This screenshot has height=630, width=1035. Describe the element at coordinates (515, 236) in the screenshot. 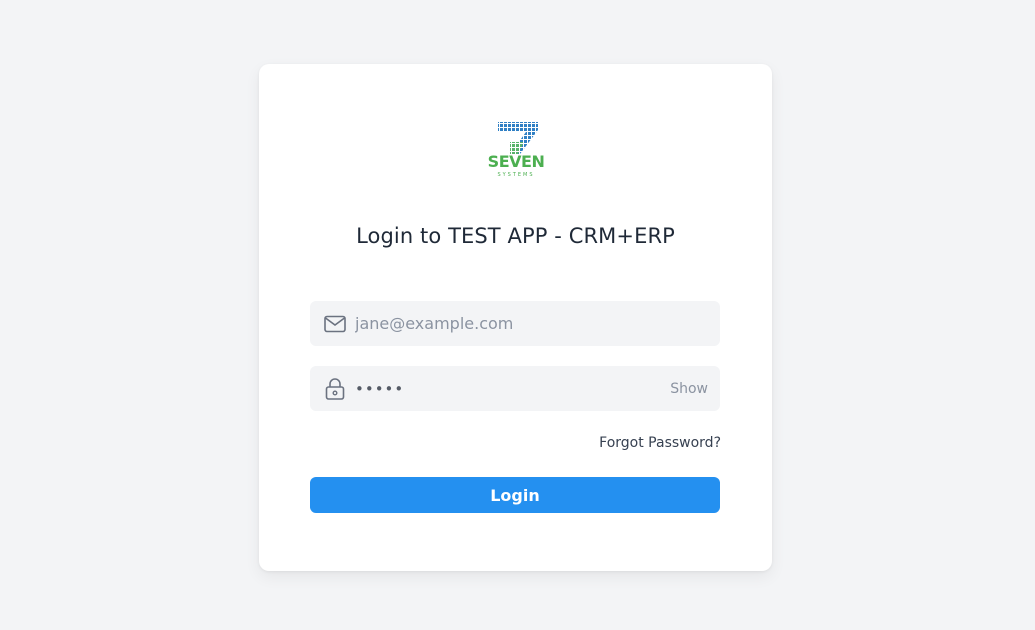

I see `page-title: Login to TEST APP - CRM+ERP` at that location.